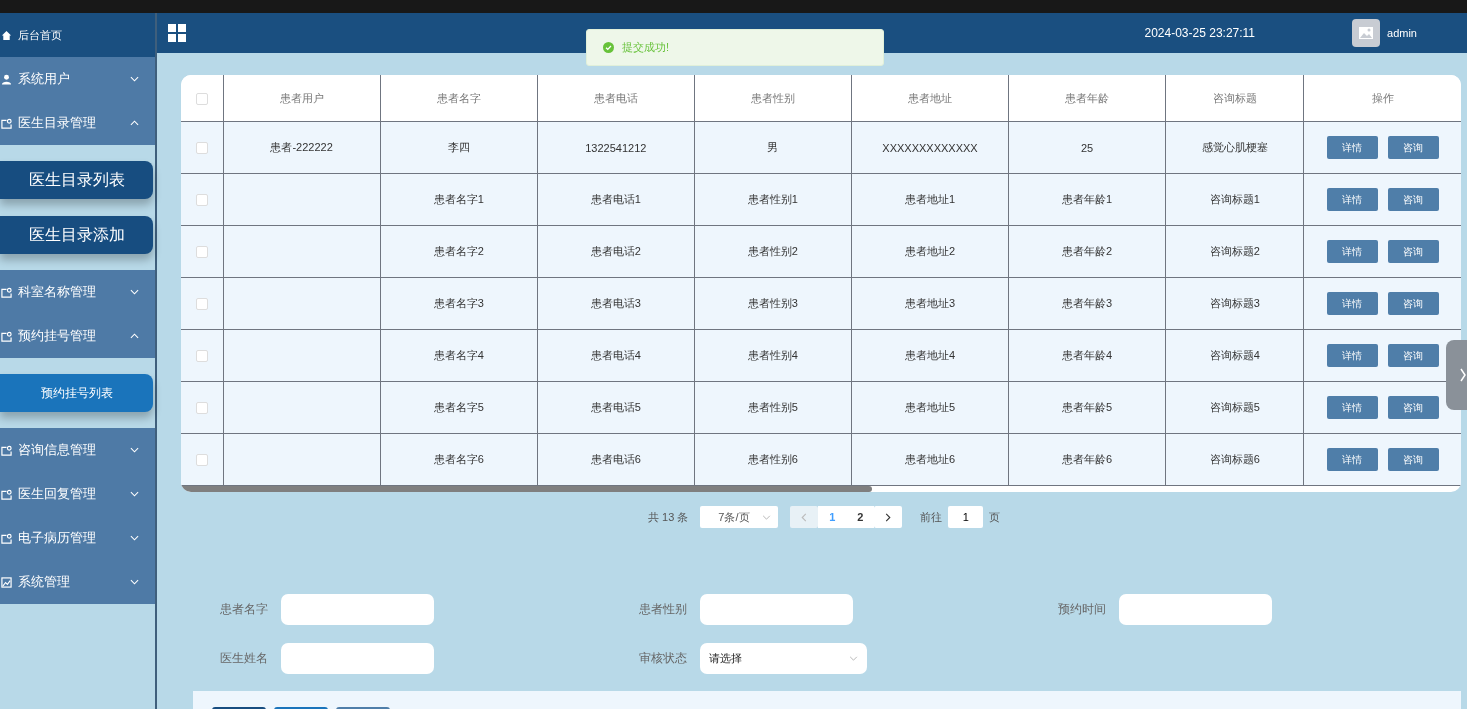 The image size is (1467, 709). I want to click on table-cell: 患者电话2, so click(615, 251).